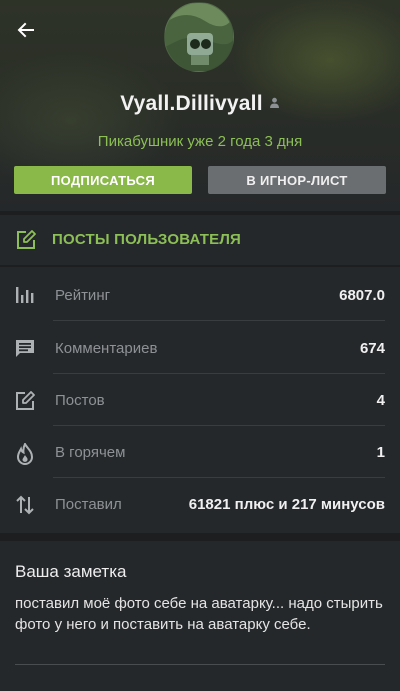 Image resolution: width=400 pixels, height=691 pixels. I want to click on ignore-list-button: В ИГНОР-ЛИСТ, so click(297, 180).